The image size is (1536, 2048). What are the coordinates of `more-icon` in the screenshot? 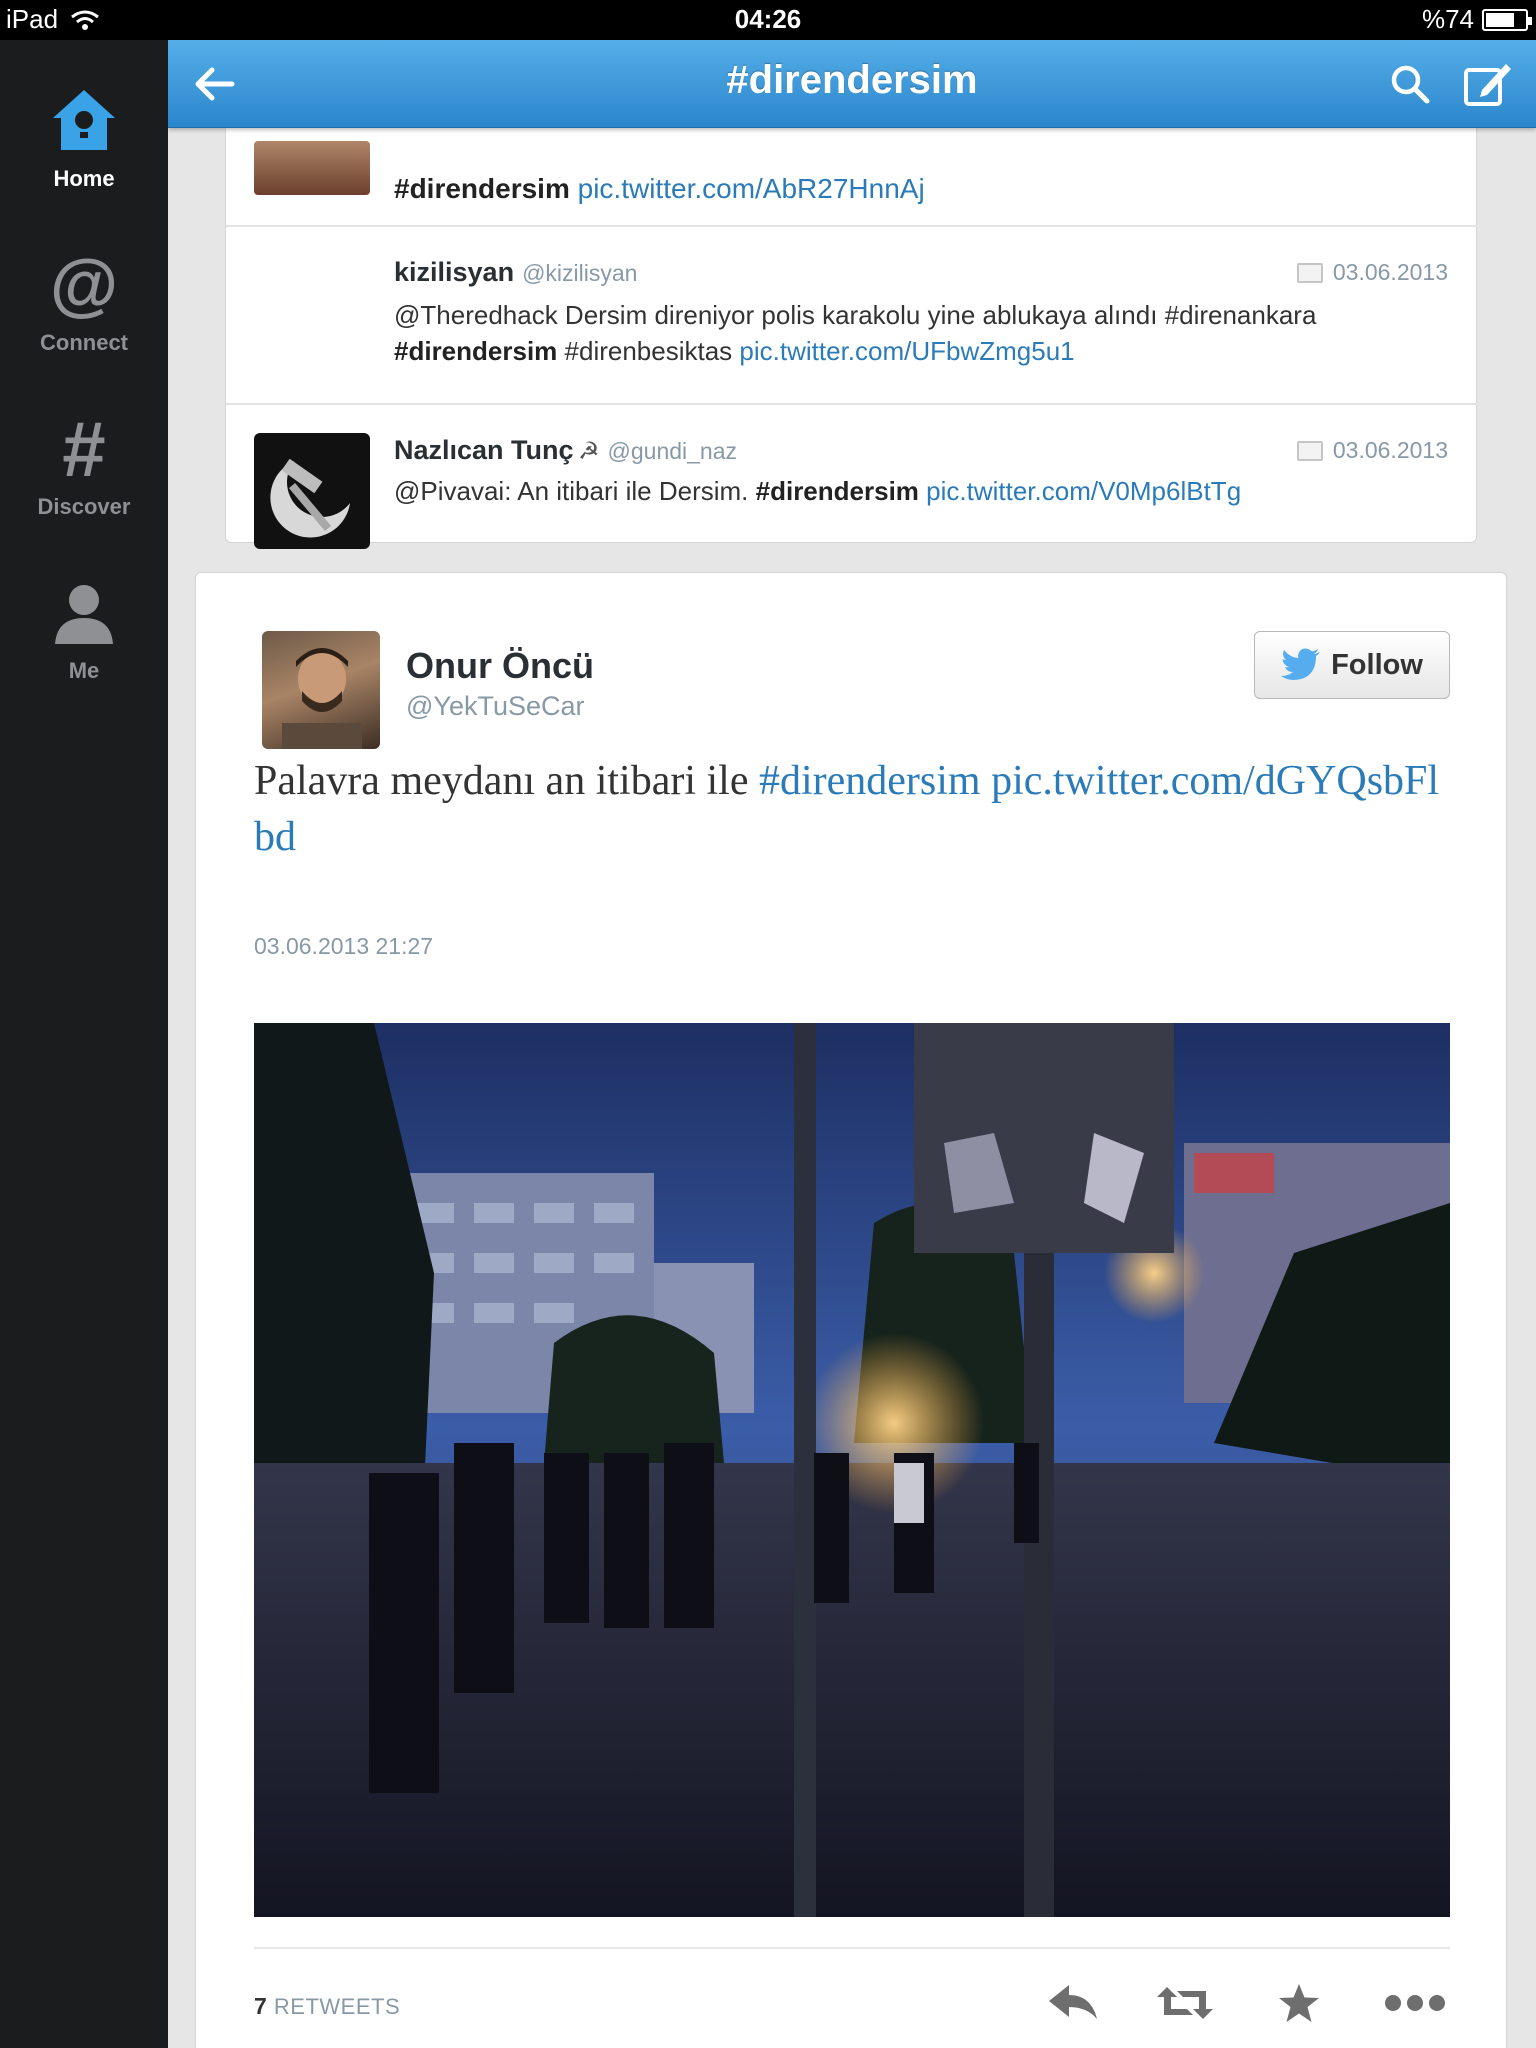 It's located at (1415, 2003).